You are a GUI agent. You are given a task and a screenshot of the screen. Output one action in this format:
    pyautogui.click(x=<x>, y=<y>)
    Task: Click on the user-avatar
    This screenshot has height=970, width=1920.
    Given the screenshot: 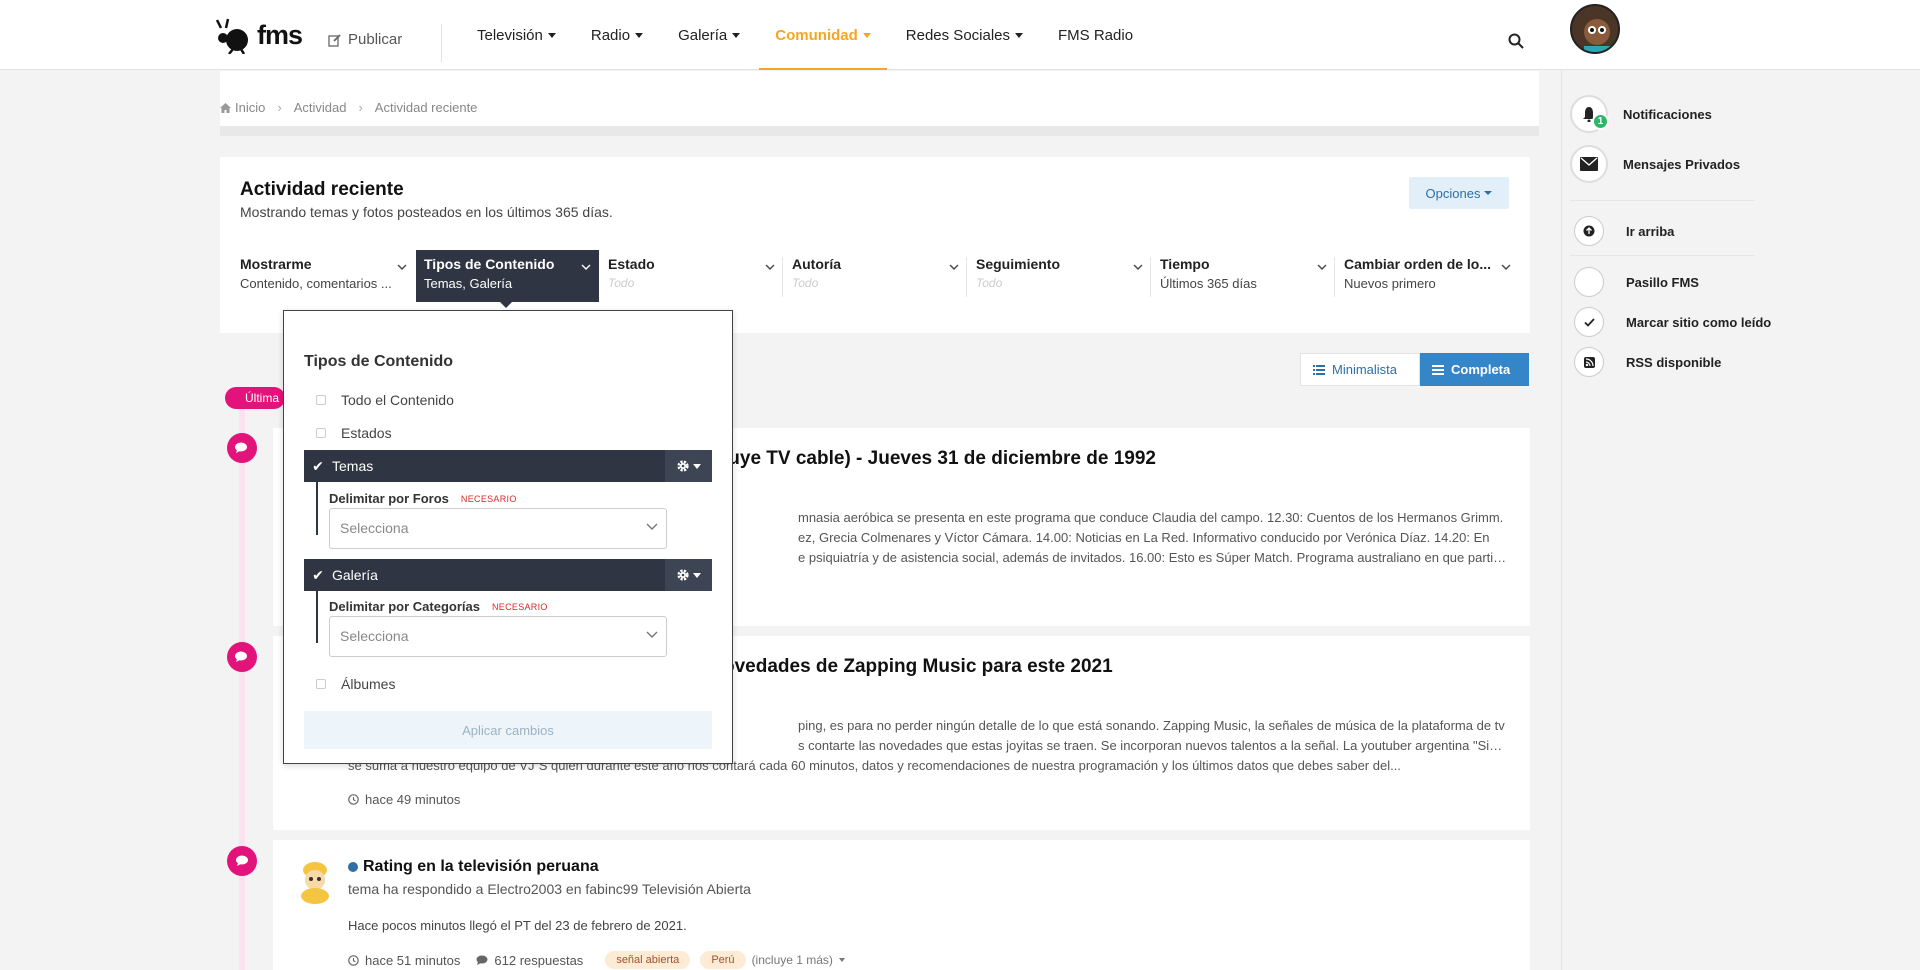 What is the action you would take?
    pyautogui.click(x=1595, y=29)
    